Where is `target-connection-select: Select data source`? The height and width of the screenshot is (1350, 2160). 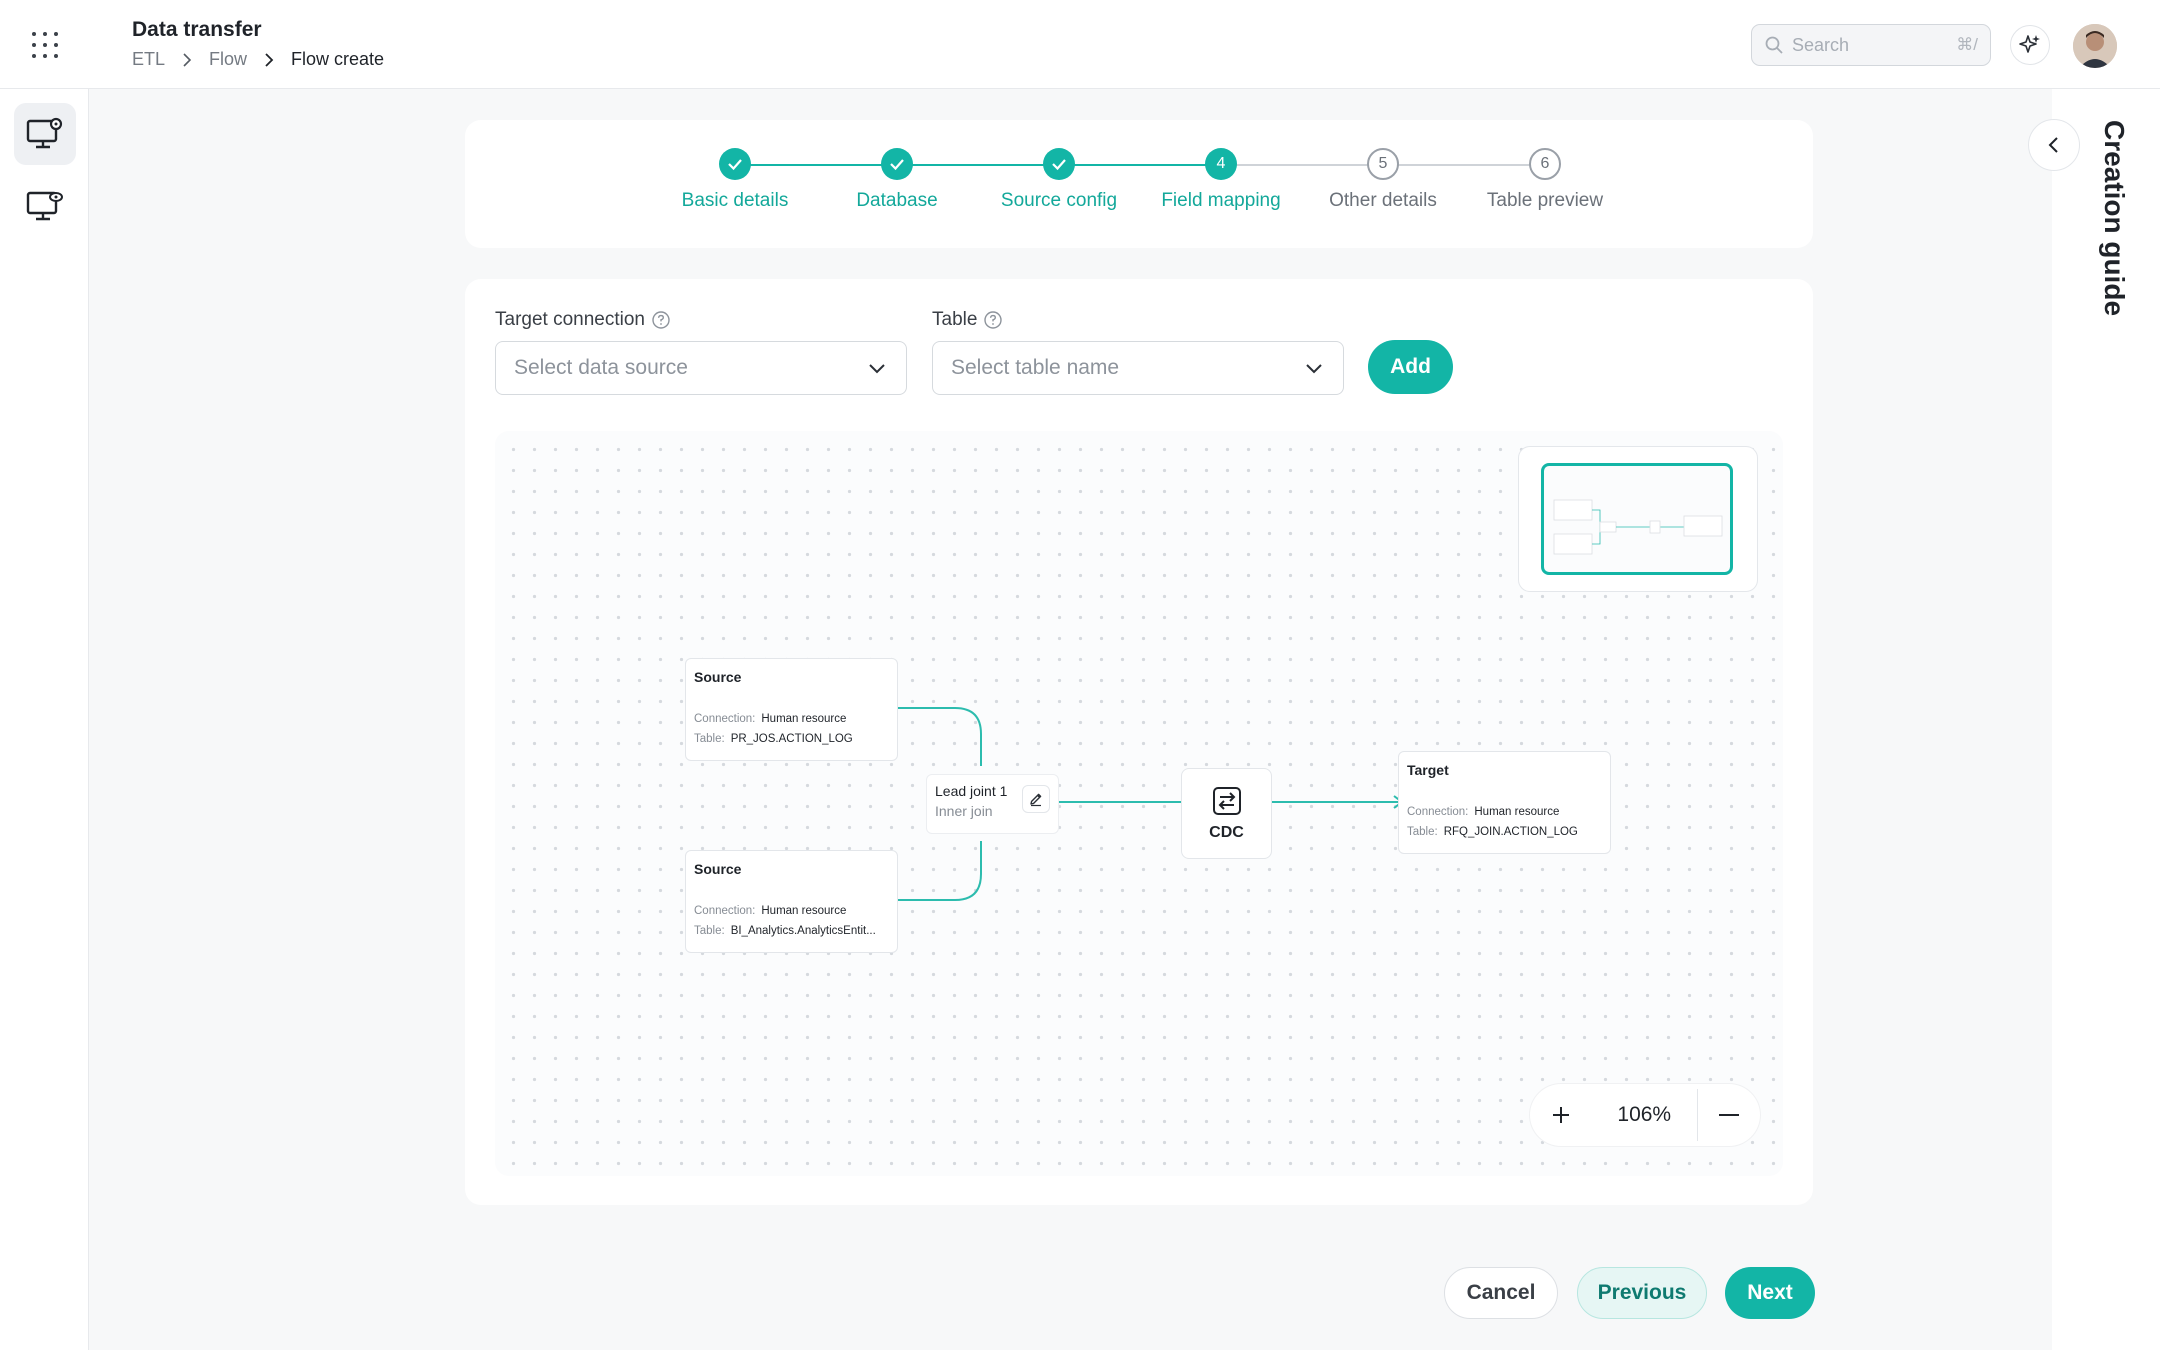
target-connection-select: Select data source is located at coordinates (701, 368).